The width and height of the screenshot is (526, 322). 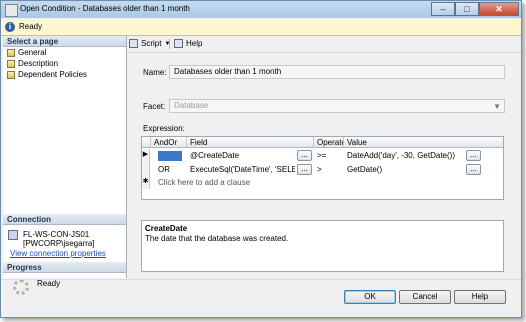 I want to click on connection-user: [PWCORP\jsegarra], so click(x=59, y=243).